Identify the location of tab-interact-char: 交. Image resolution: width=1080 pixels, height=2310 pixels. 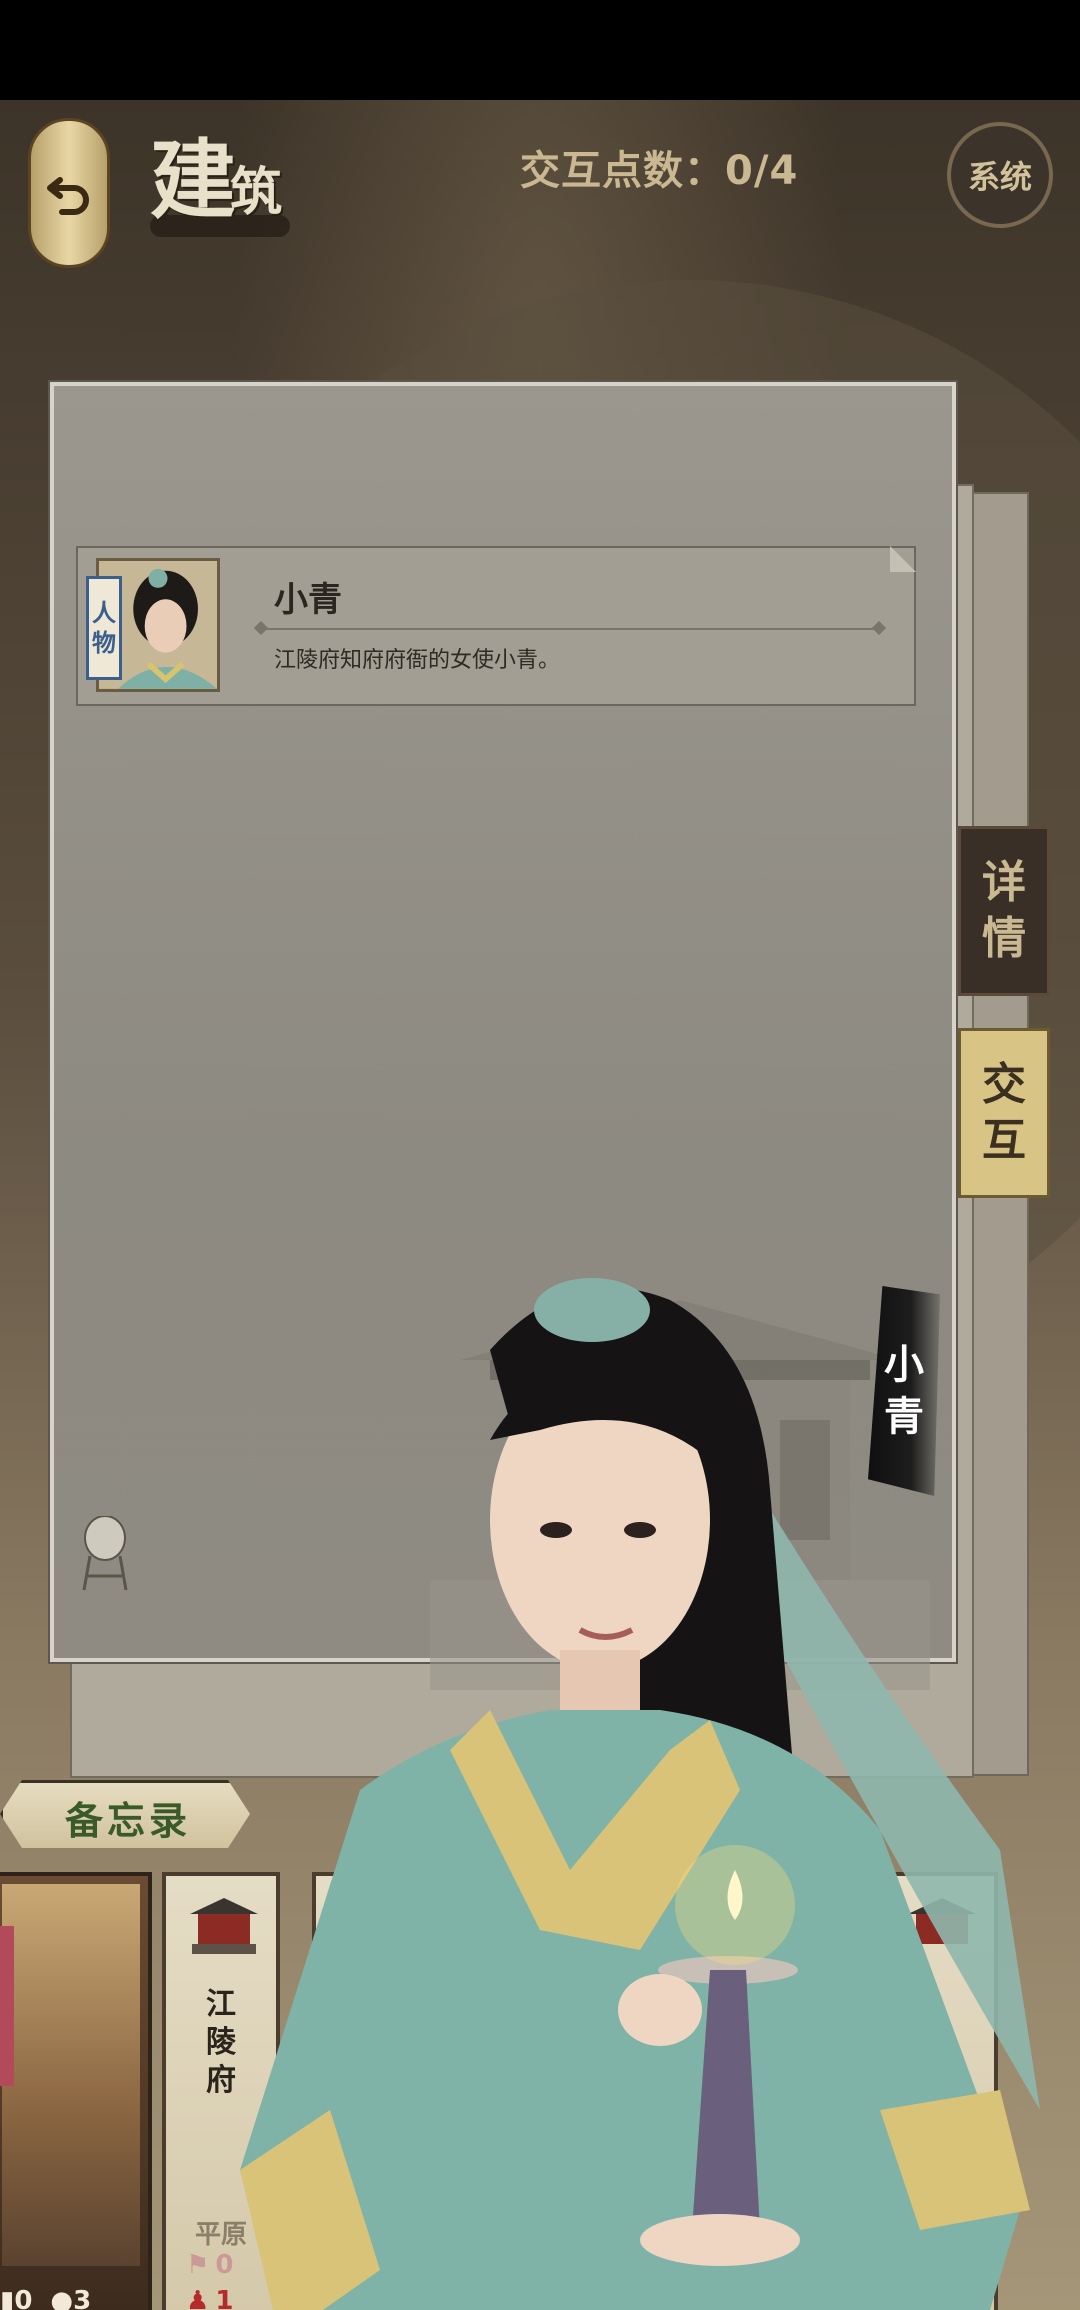
(1004, 1084).